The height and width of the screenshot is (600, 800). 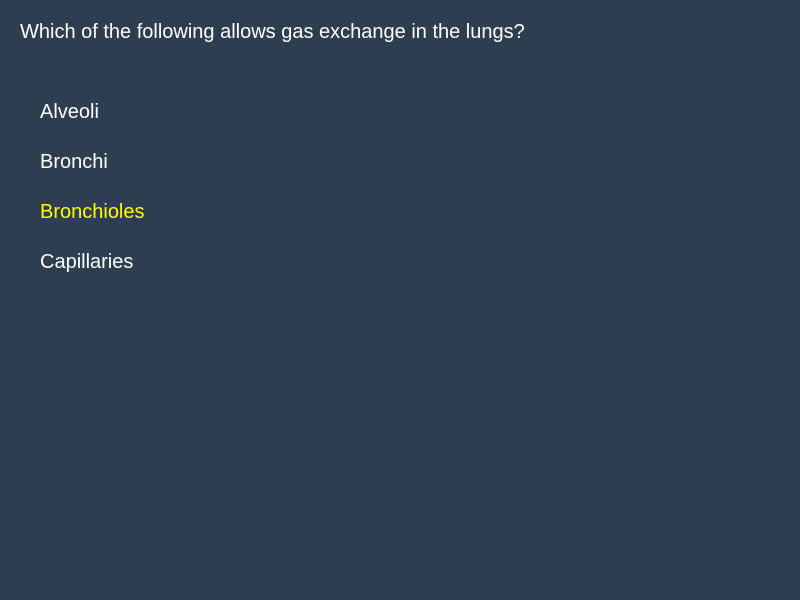 I want to click on answer-option-alveoli: Alveoli, so click(x=92, y=112).